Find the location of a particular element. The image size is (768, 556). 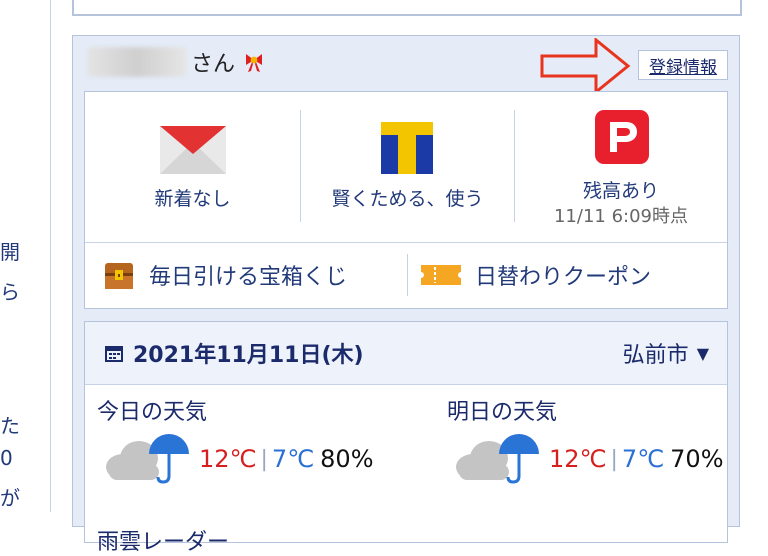

tomorrow-weather-row: 12℃ | 7℃ 70% is located at coordinates (588, 459).